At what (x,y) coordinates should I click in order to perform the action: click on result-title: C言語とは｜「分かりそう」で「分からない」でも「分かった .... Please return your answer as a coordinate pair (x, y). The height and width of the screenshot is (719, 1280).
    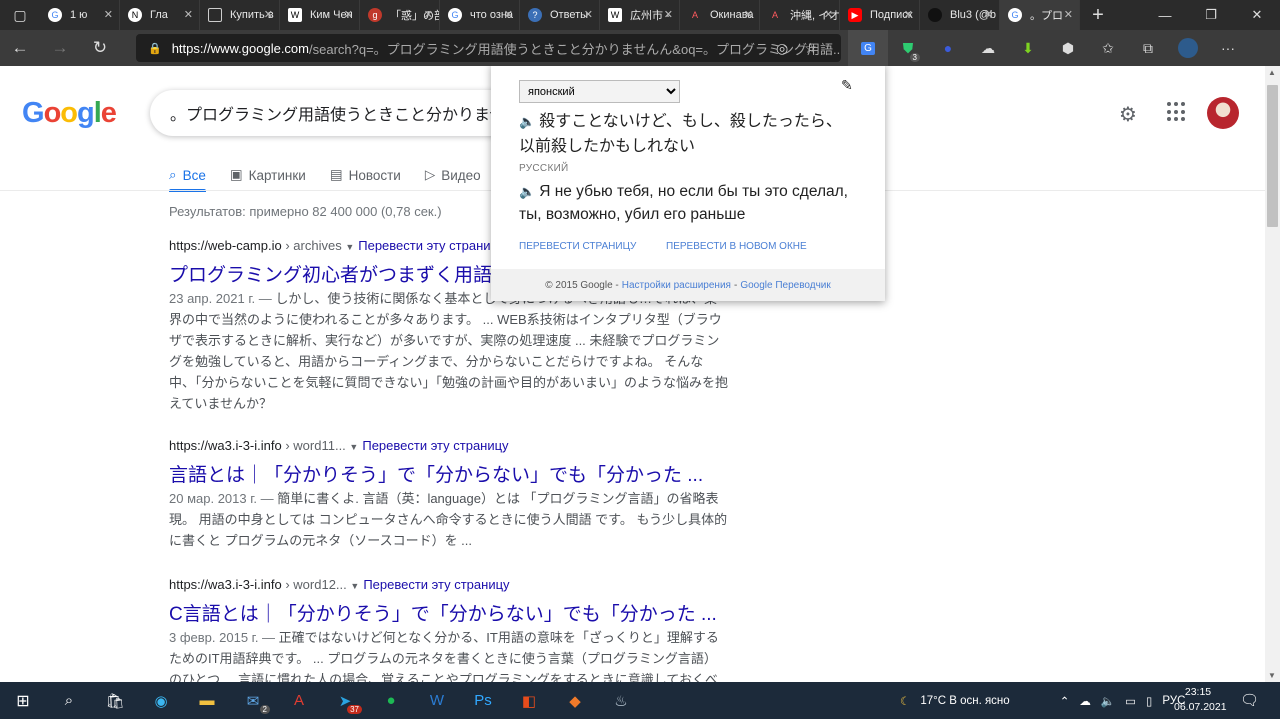
    Looking at the image, I should click on (449, 612).